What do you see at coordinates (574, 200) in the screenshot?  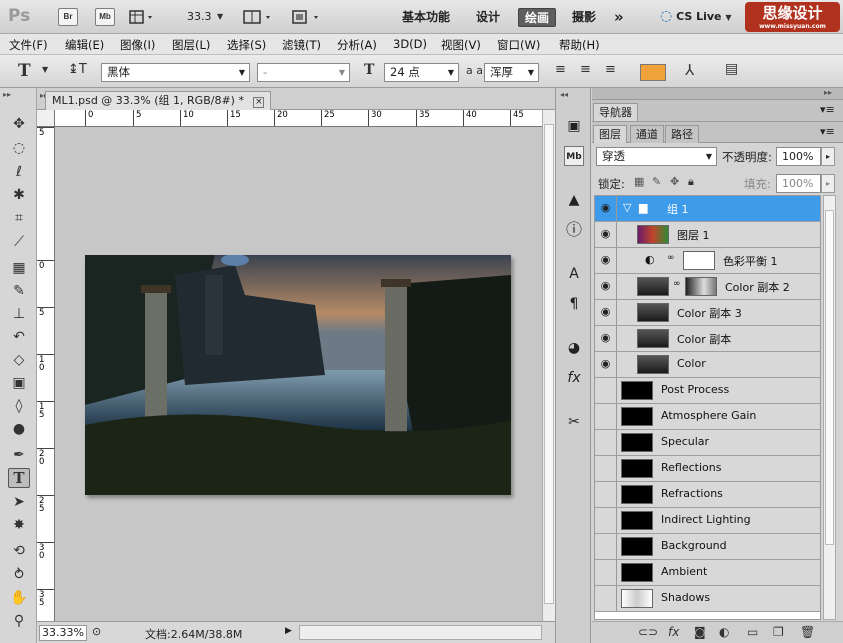 I see `histogram-panel-icon: ▲` at bounding box center [574, 200].